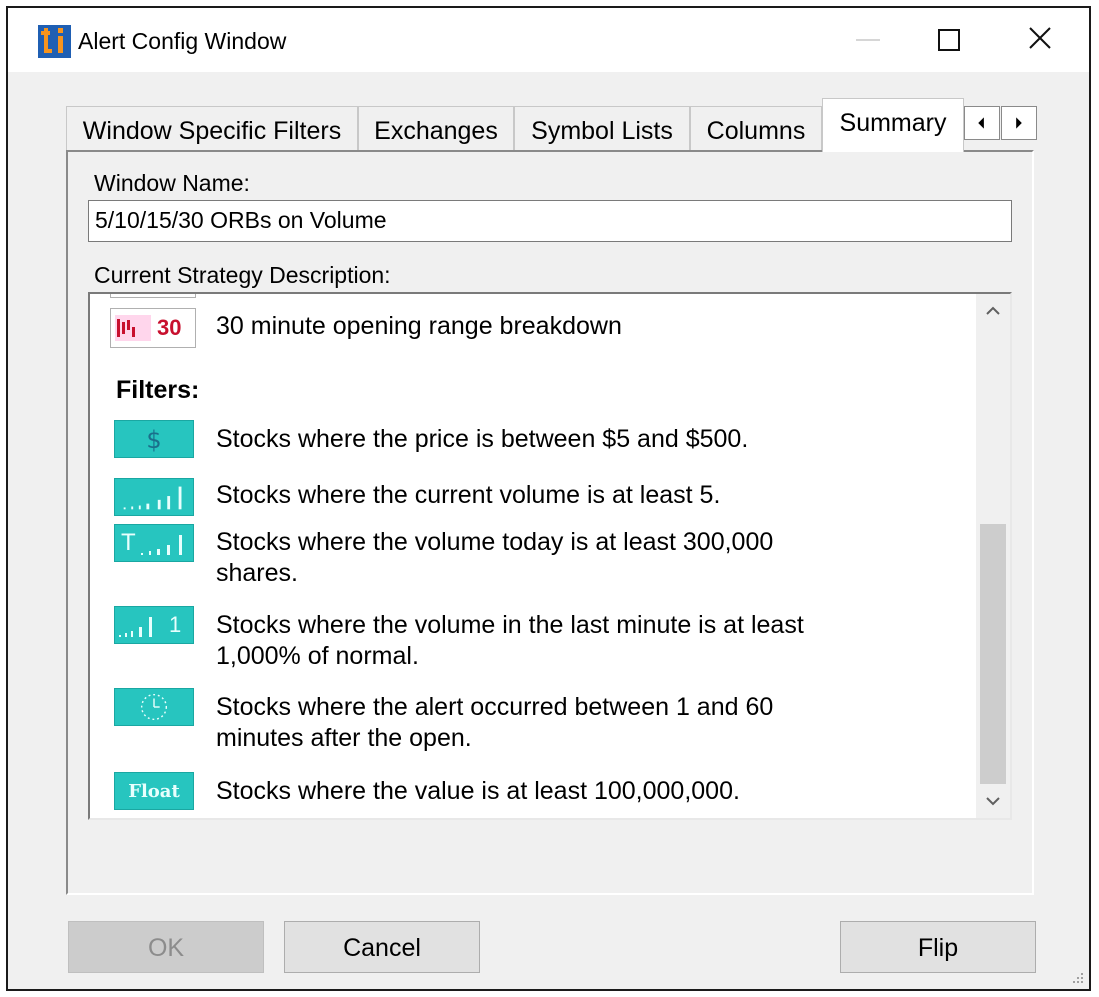 The image size is (1099, 997). Describe the element at coordinates (153, 296) in the screenshot. I see `clipped-alert-icon` at that location.